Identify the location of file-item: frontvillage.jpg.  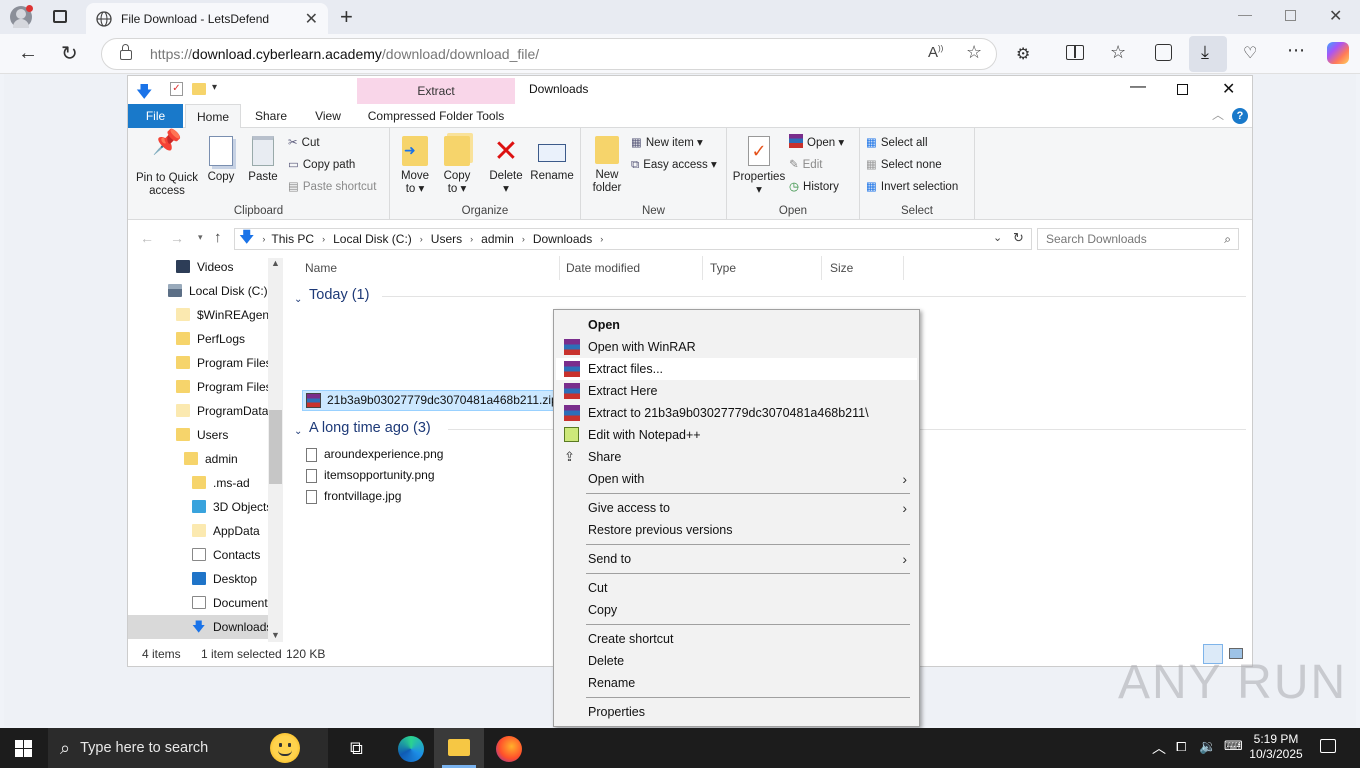
(353, 496).